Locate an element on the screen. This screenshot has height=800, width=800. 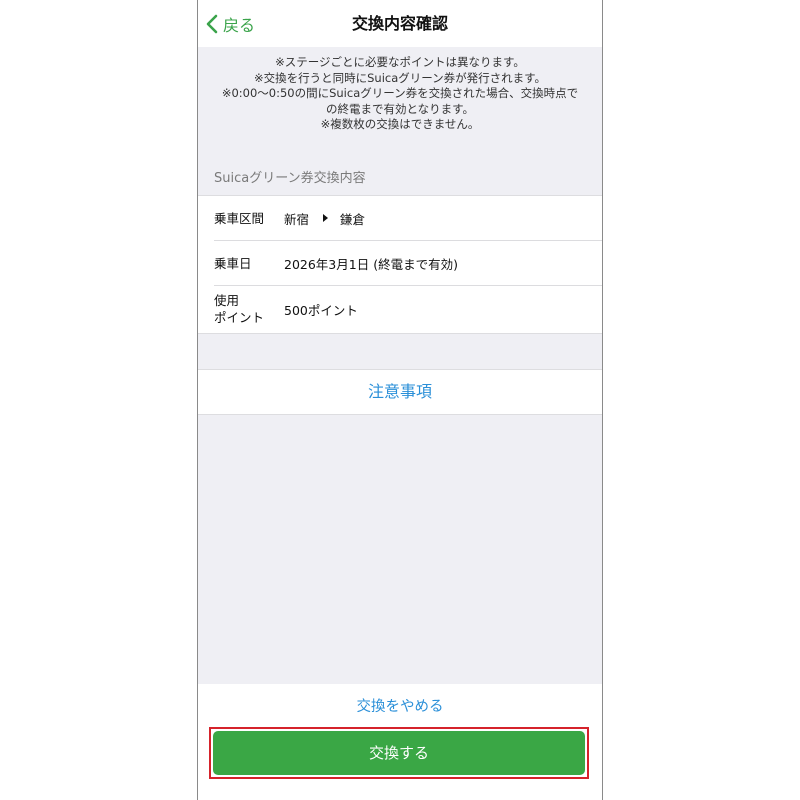
note-line: ※ステージごとに必要なポイントは異なります。 is located at coordinates (400, 62).